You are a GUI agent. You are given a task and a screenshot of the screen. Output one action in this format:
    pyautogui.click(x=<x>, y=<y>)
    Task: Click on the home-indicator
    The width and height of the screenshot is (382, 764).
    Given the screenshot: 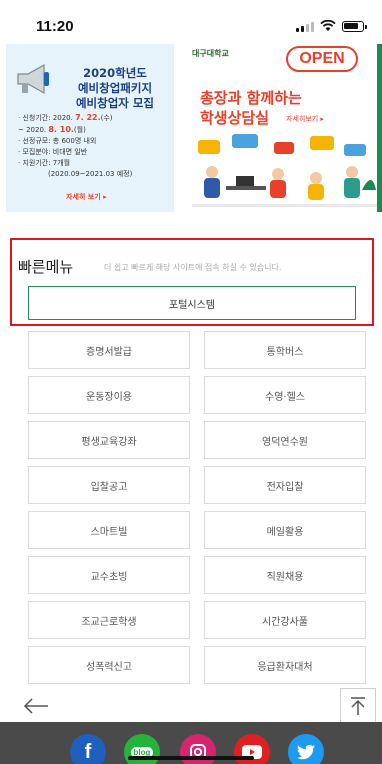 What is the action you would take?
    pyautogui.click(x=191, y=758)
    